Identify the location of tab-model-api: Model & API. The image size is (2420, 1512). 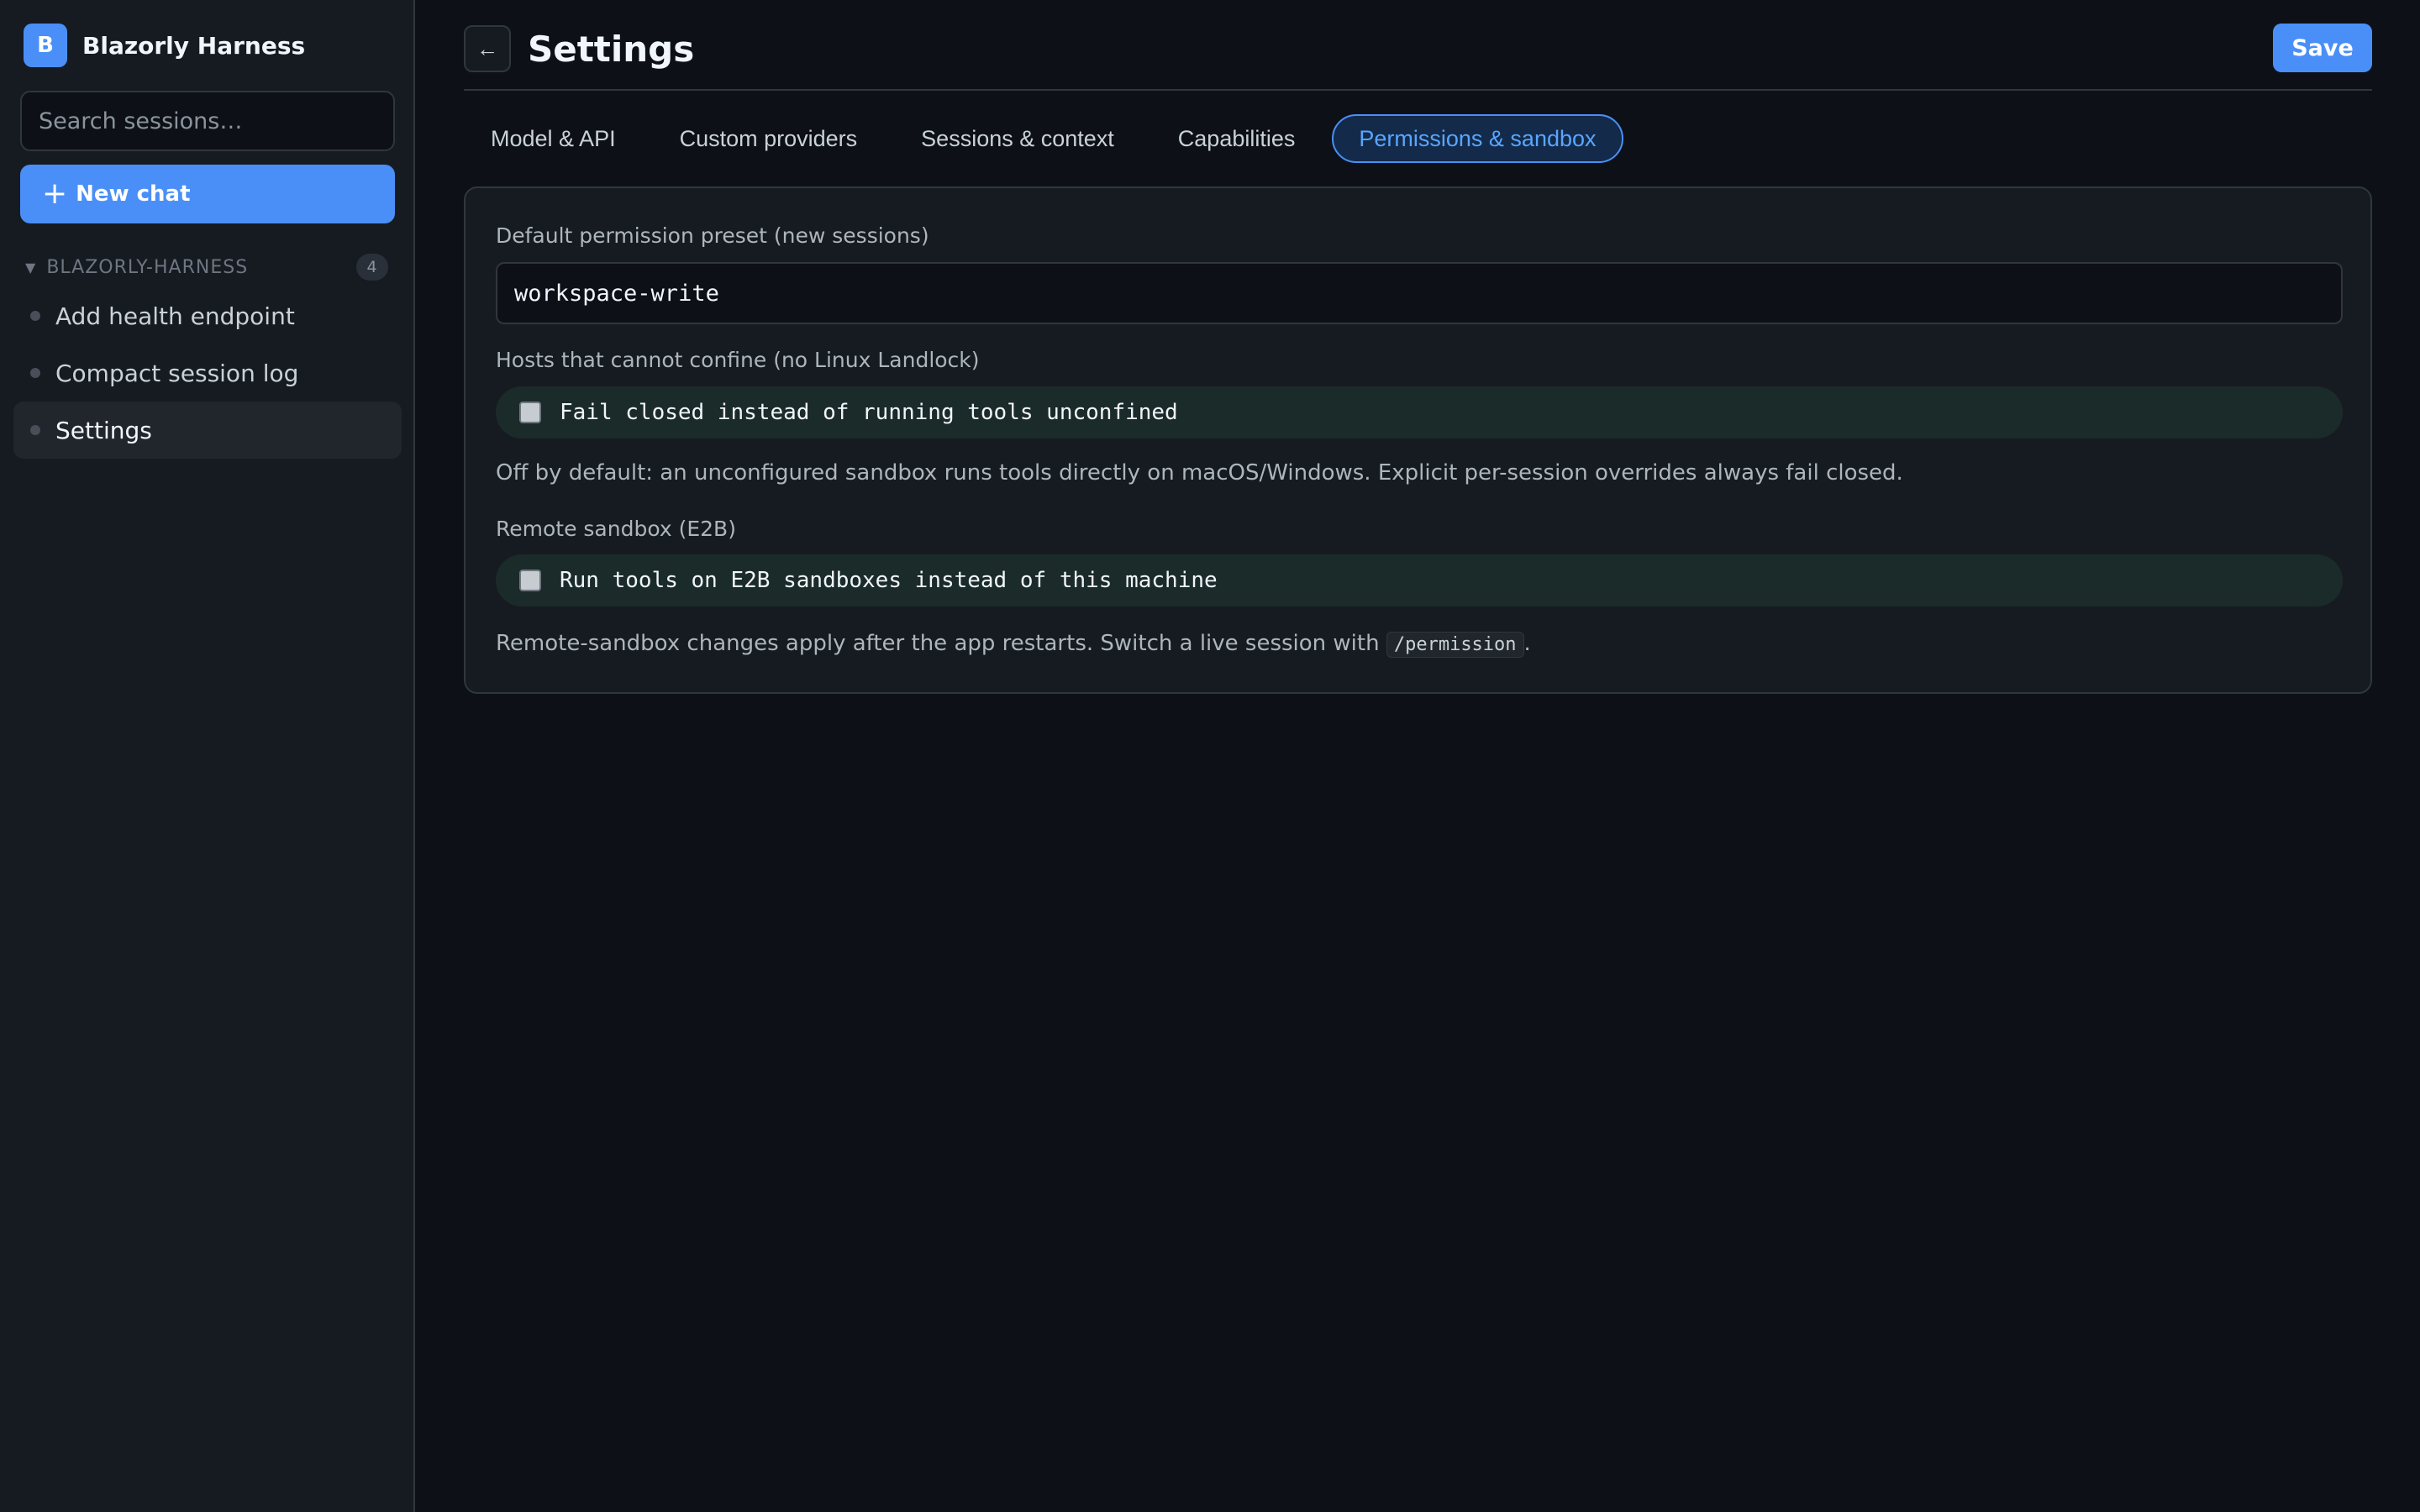
(553, 138).